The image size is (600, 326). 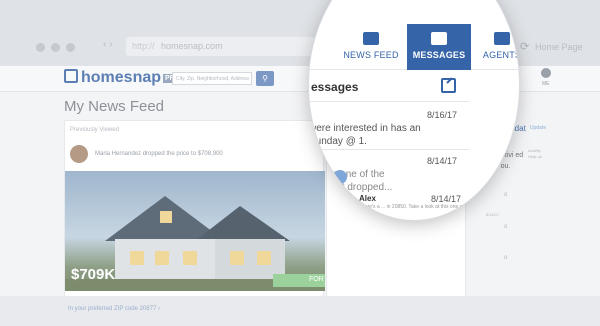 What do you see at coordinates (496, 47) in the screenshot?
I see `tab-agents: AGENTS` at bounding box center [496, 47].